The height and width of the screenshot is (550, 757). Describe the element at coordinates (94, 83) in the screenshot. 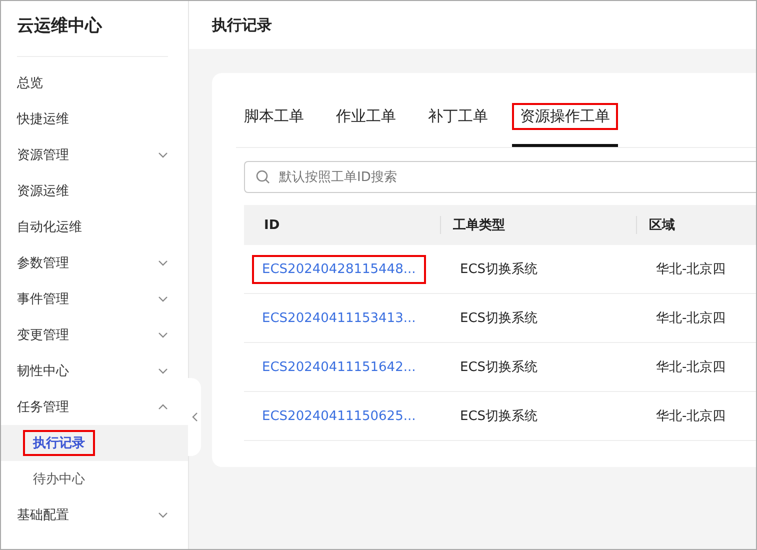

I see `sidebar-item: 总览` at that location.